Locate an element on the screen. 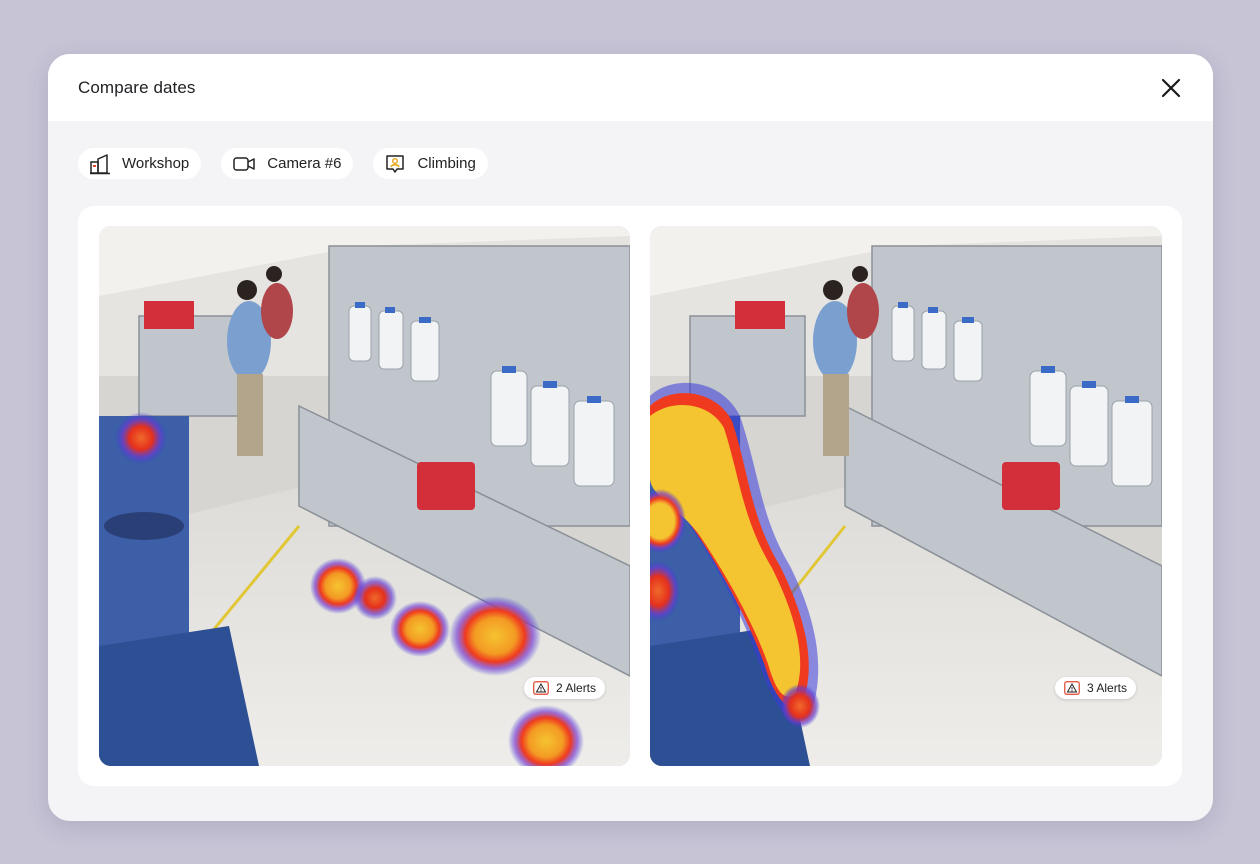 The width and height of the screenshot is (1260, 864). alerts-count-label: 2 Alerts is located at coordinates (576, 688).